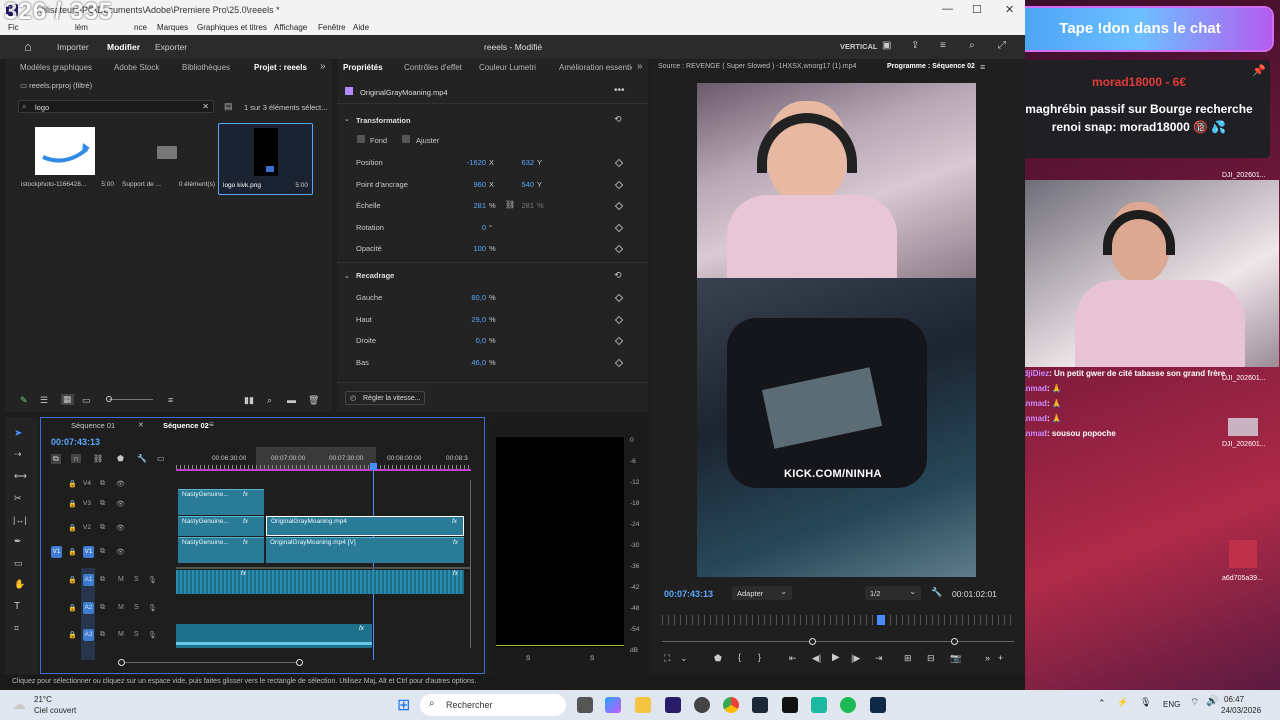 This screenshot has width=1280, height=720. Describe the element at coordinates (470, 248) in the screenshot. I see `property-value-1: 100` at that location.